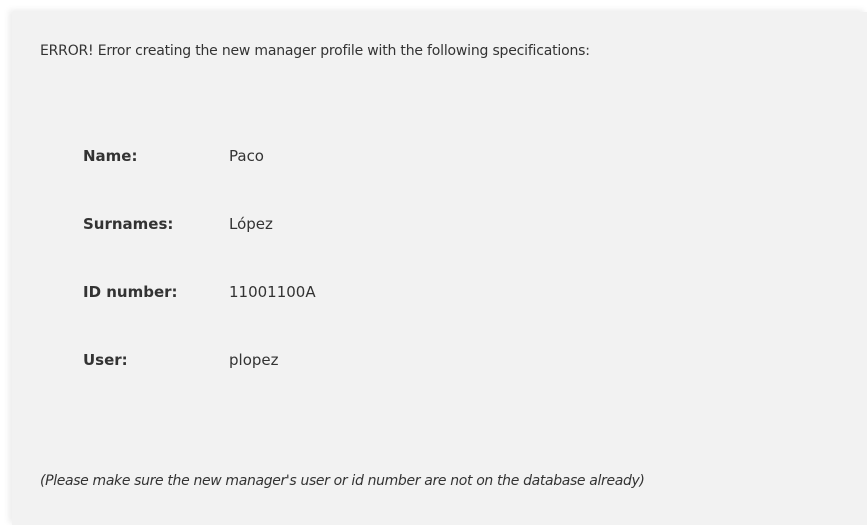 The width and height of the screenshot is (867, 525). I want to click on spec-row-user: User: plopez, so click(199, 385).